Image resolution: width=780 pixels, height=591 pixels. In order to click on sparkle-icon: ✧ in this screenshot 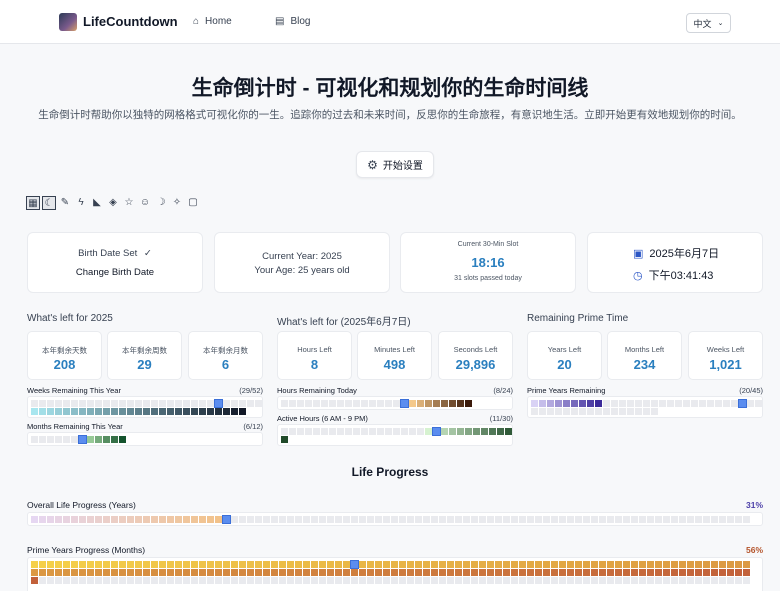, I will do `click(177, 203)`.